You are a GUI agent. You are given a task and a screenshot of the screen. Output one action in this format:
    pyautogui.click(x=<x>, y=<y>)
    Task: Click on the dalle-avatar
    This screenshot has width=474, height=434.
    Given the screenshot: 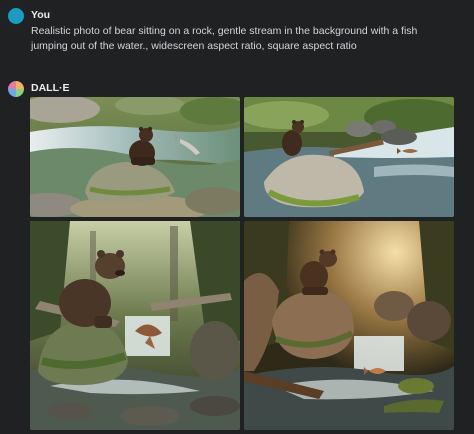 What is the action you would take?
    pyautogui.click(x=16, y=89)
    